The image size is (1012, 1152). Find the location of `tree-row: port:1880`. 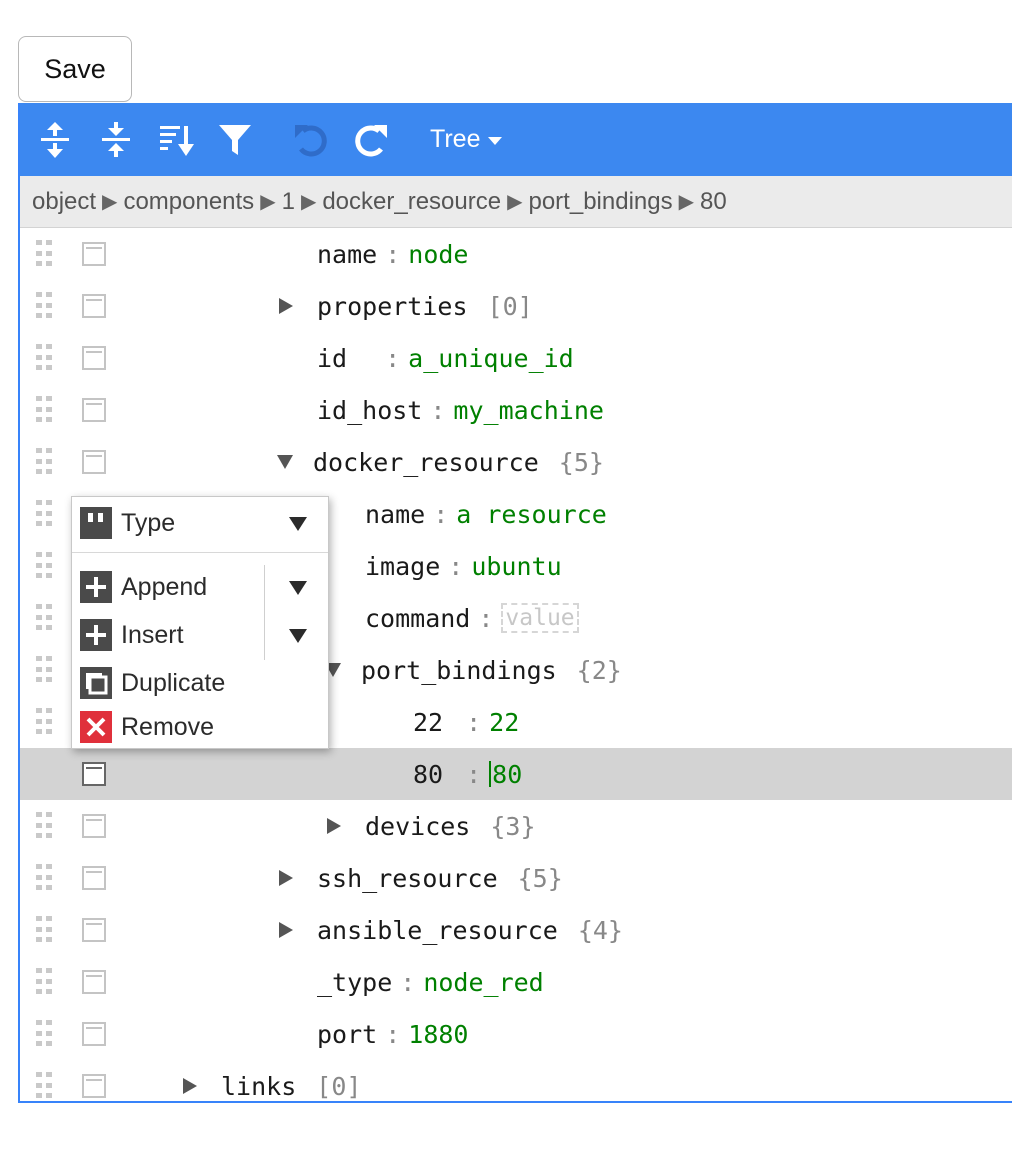

tree-row: port:1880 is located at coordinates (516, 1034).